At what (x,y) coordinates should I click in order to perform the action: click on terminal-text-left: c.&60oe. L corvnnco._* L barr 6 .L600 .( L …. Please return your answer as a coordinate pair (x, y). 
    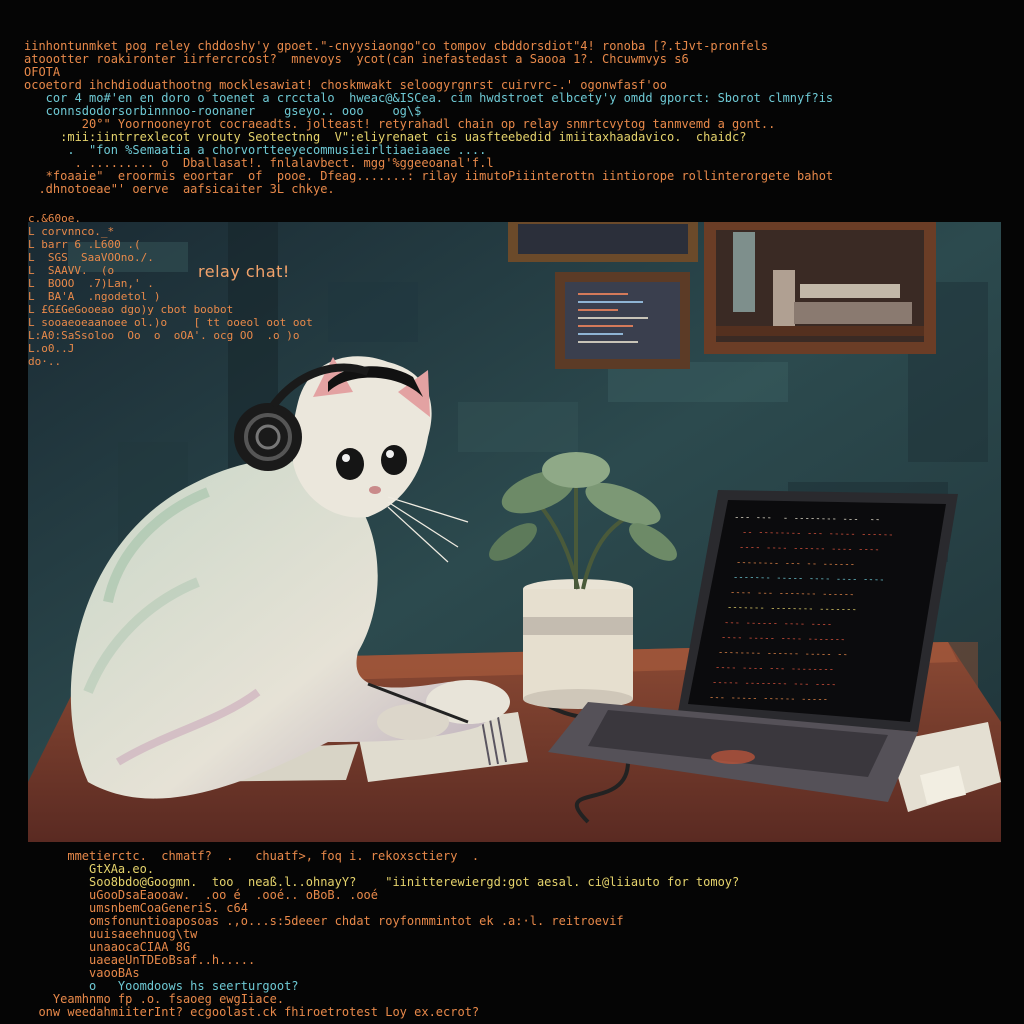
    Looking at the image, I should click on (170, 290).